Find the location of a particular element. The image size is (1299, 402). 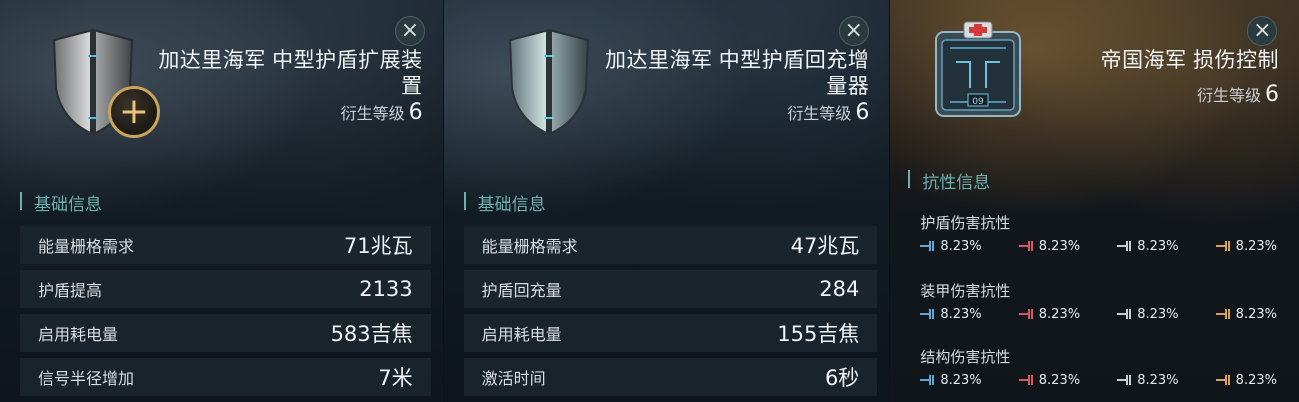

attribute-row: 启用耗电量 155吉焦 is located at coordinates (670, 333).